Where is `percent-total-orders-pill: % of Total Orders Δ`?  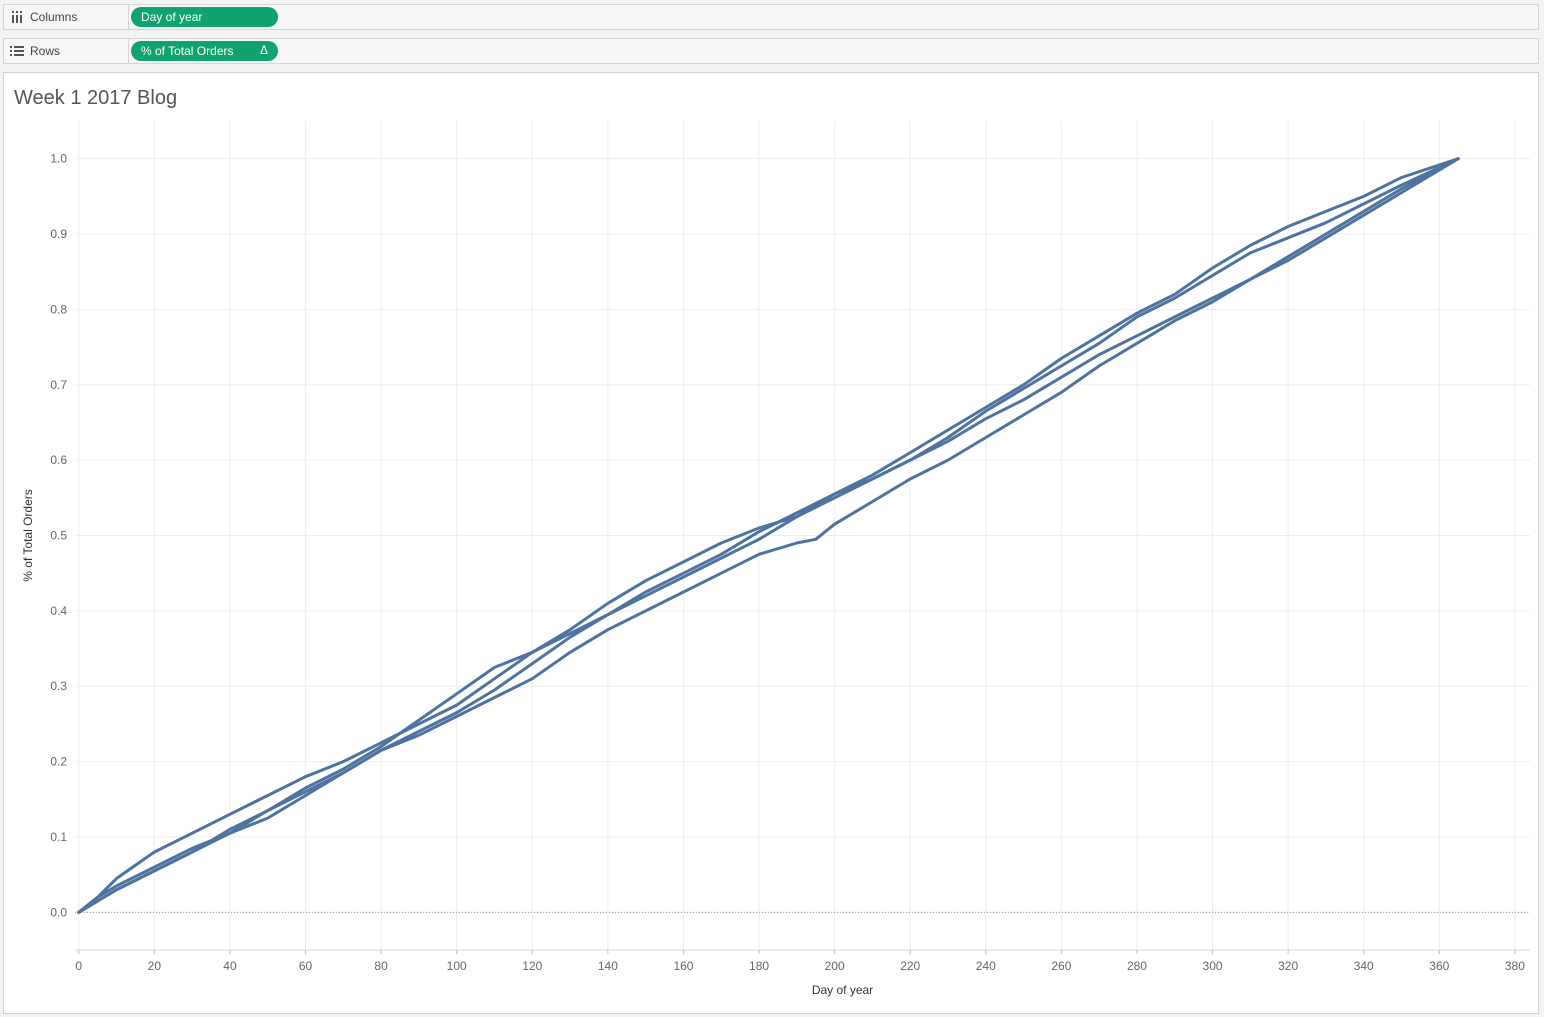
percent-total-orders-pill: % of Total Orders Δ is located at coordinates (204, 51).